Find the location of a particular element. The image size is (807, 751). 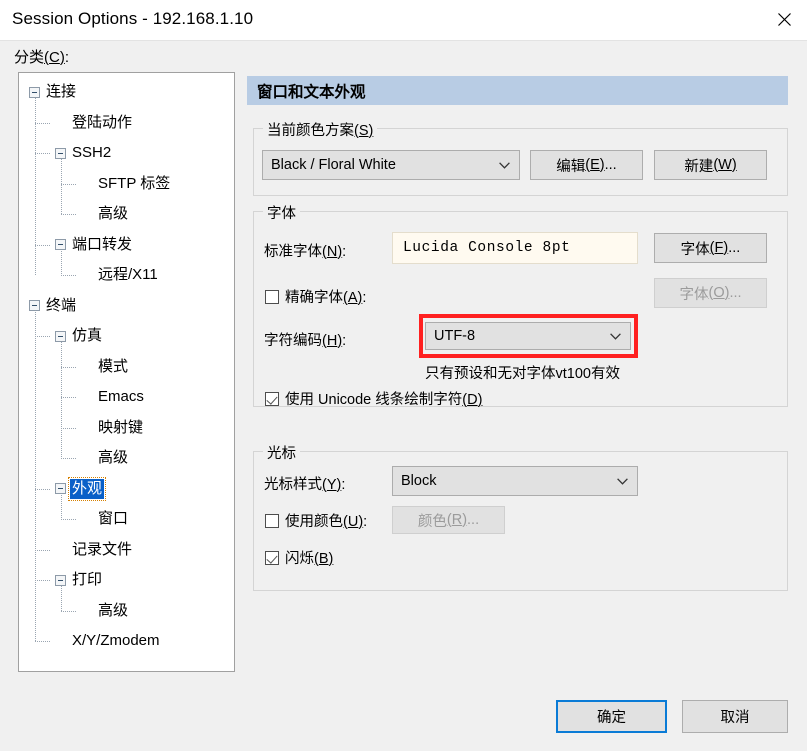

blink-checkbox: 闪烁(B) is located at coordinates (299, 557).